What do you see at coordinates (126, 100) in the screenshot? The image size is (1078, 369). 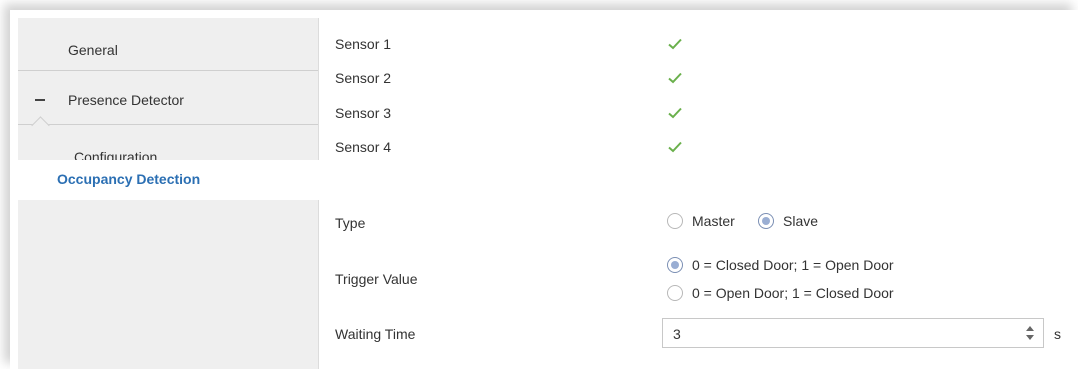 I see `sidebar-item-label: Presence Detector` at bounding box center [126, 100].